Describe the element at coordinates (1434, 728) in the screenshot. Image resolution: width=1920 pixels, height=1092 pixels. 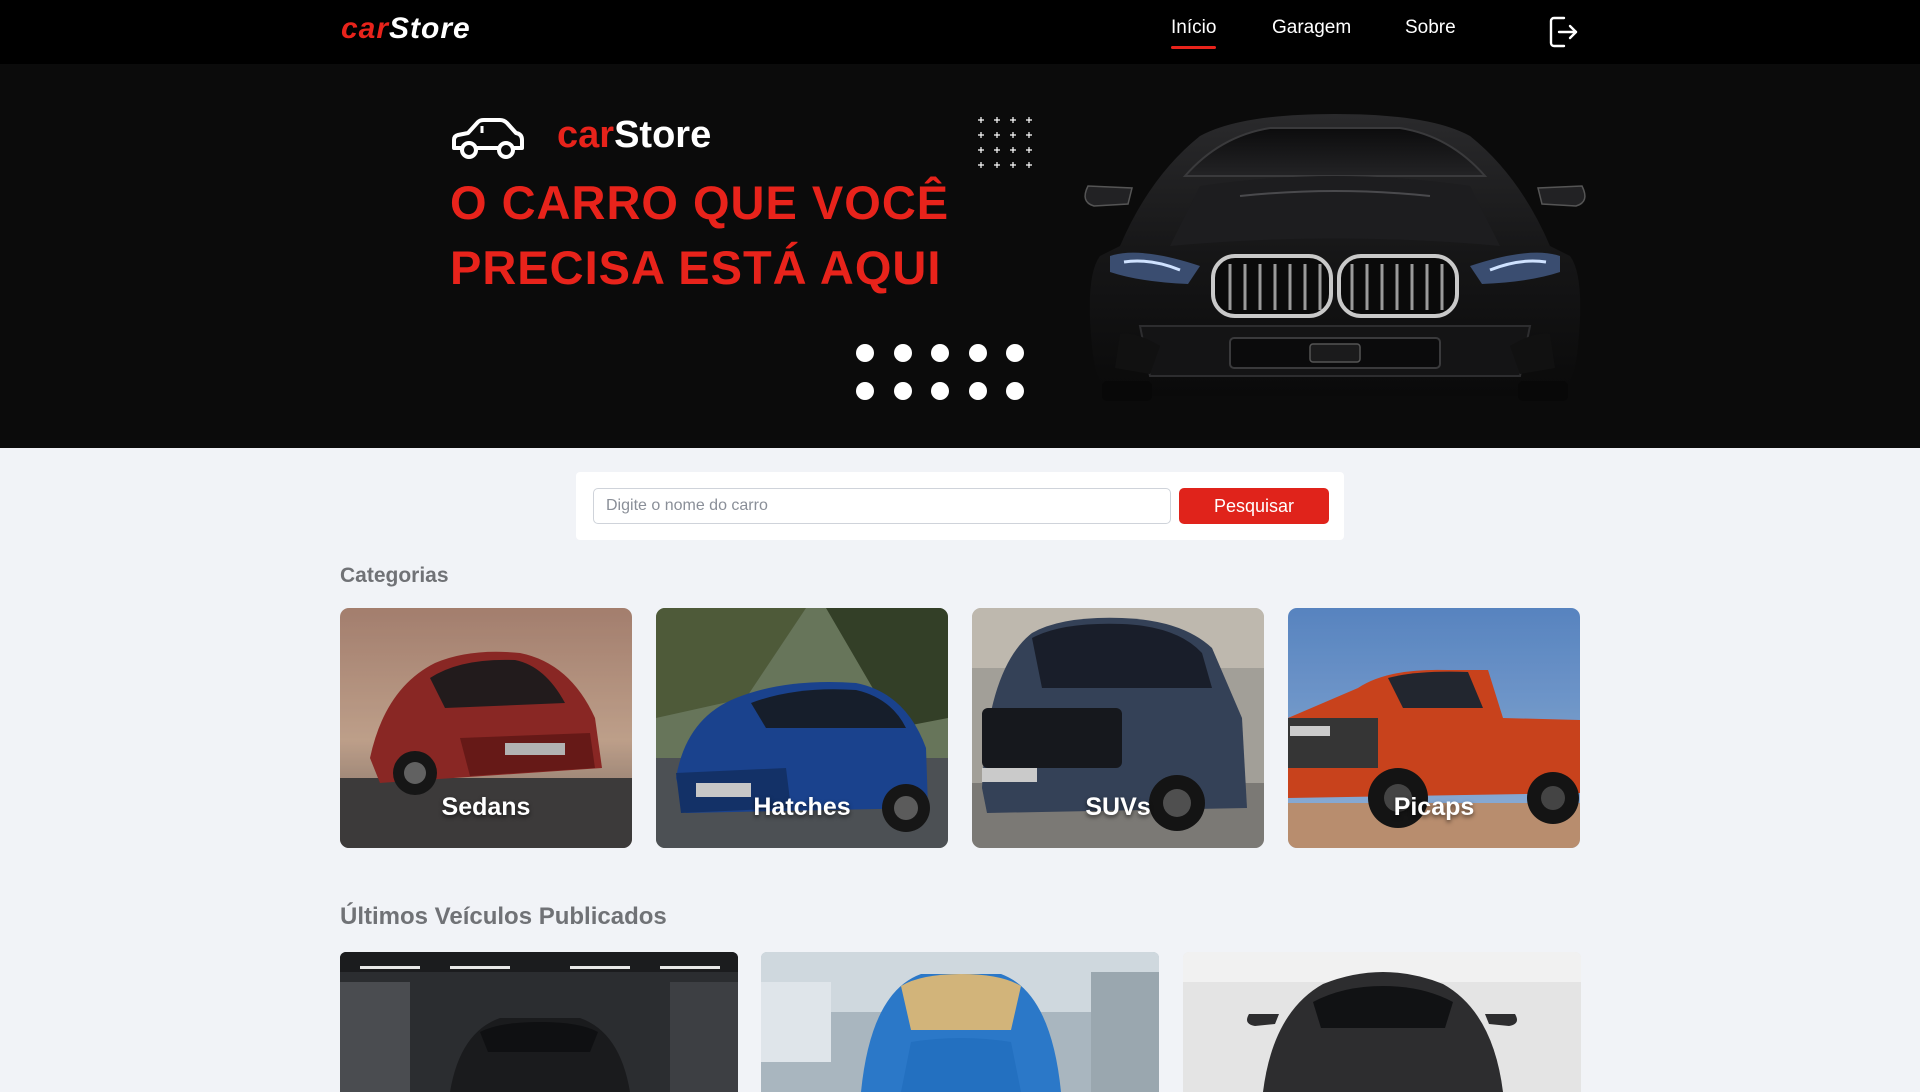
I see `category-card-picaps: Picaps` at that location.